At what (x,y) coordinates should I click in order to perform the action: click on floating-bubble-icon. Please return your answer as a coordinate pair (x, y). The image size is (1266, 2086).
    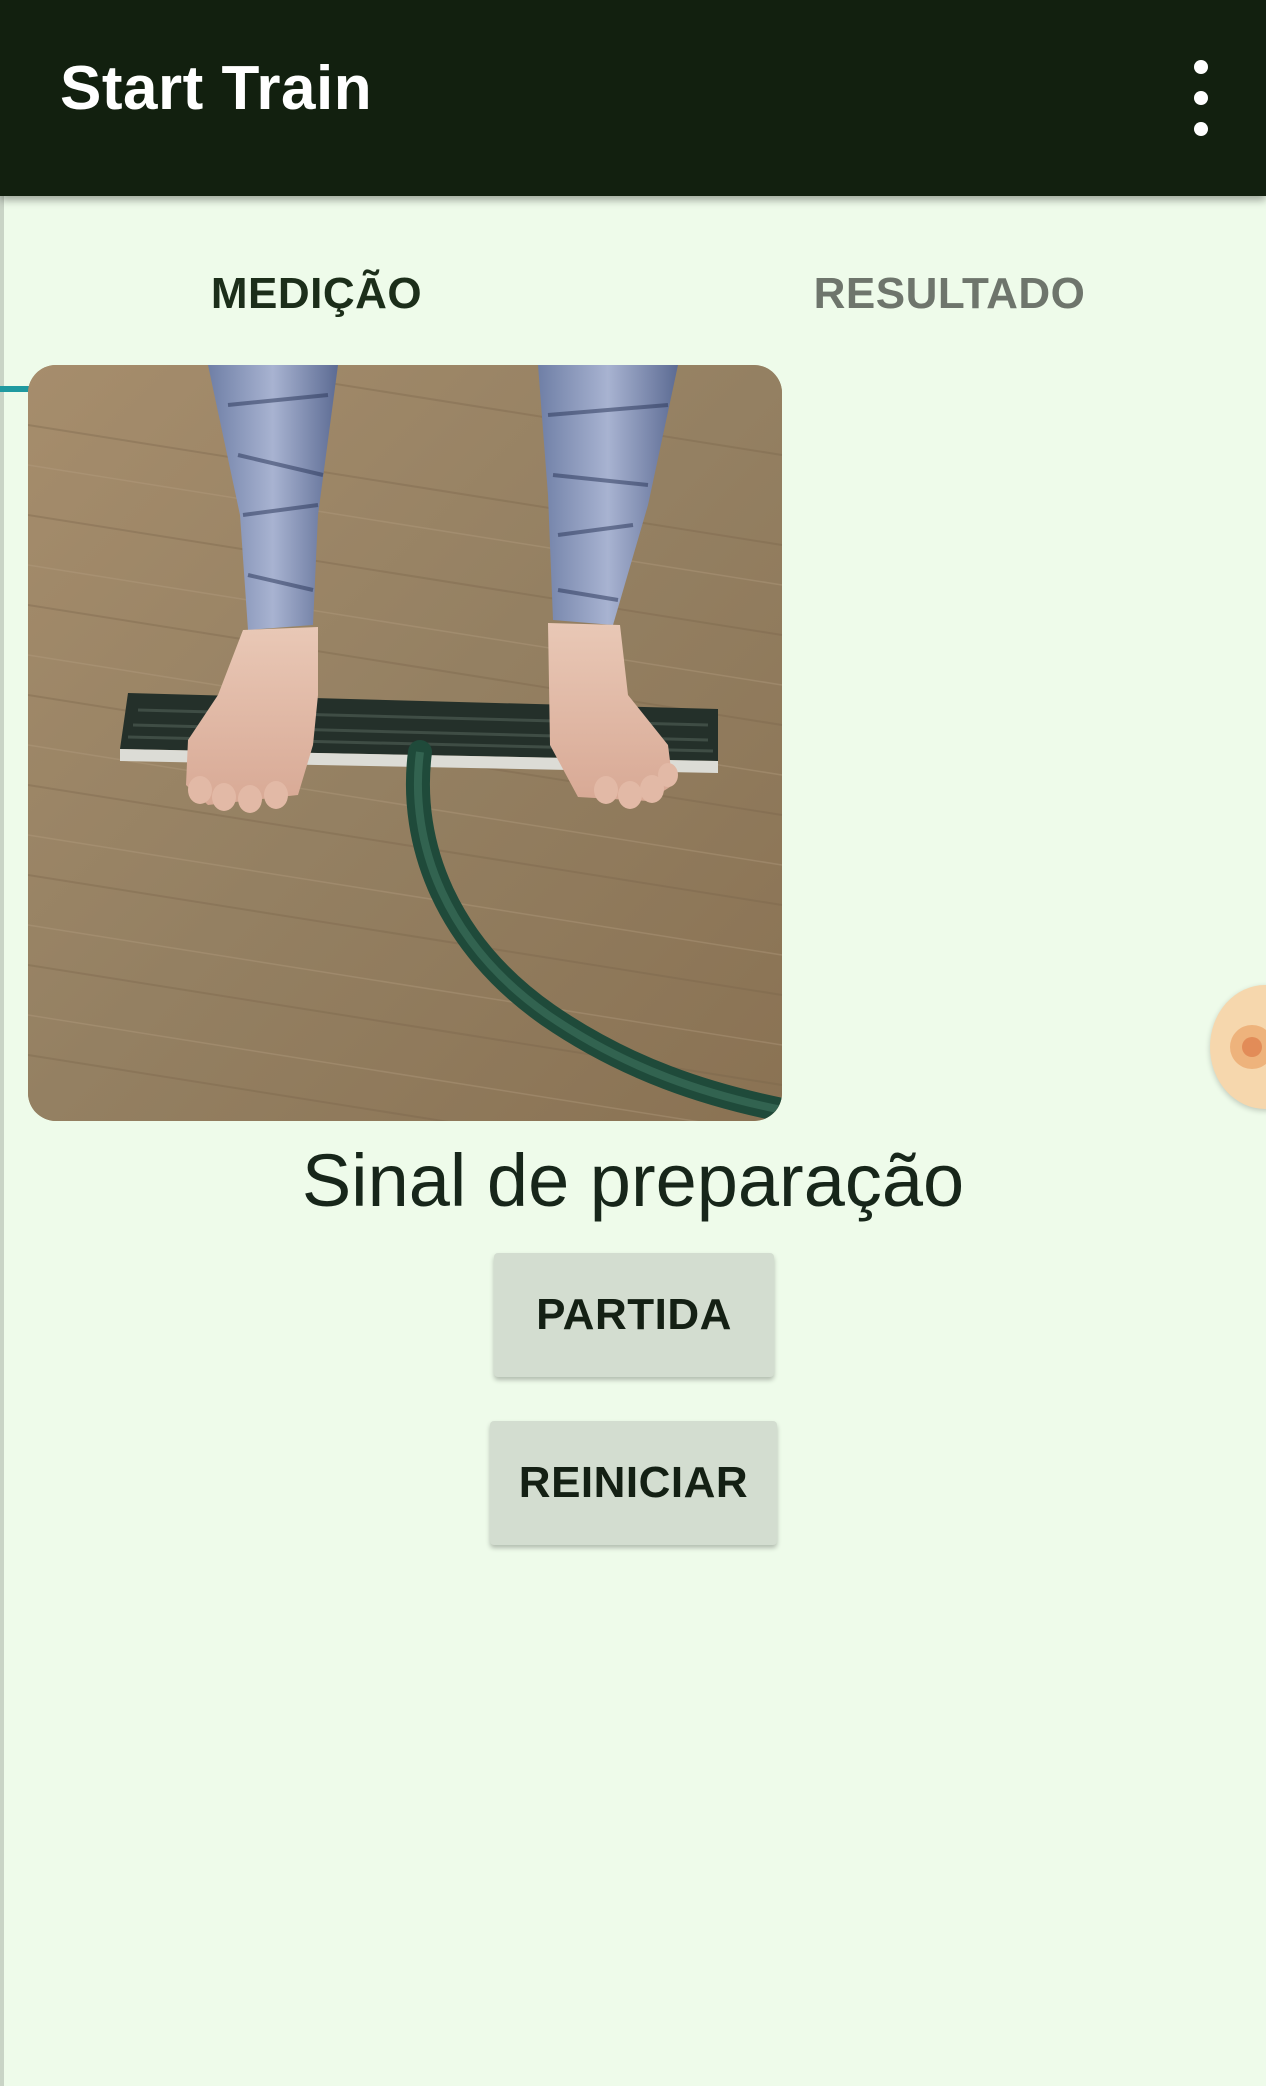
    Looking at the image, I should click on (1238, 1047).